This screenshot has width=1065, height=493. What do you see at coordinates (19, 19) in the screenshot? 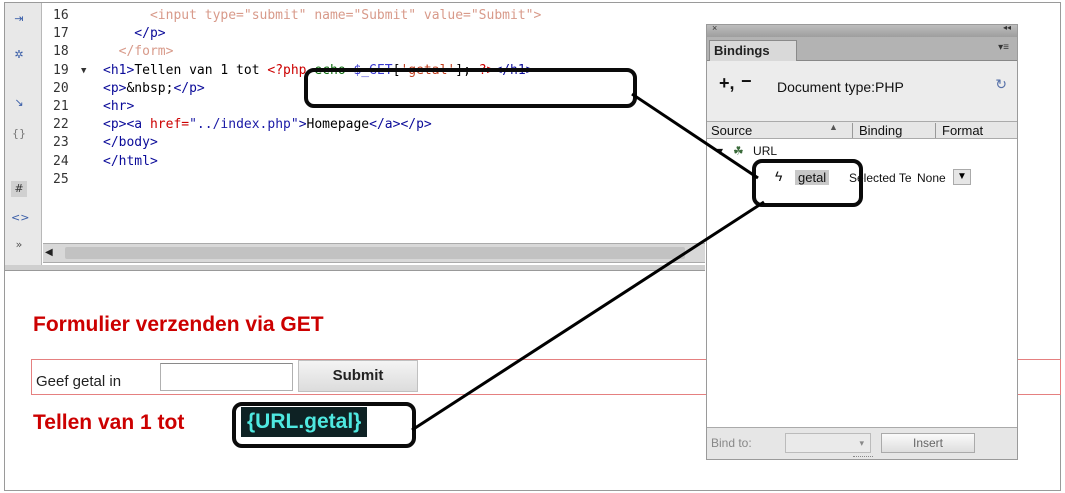
I see `expand-icon: ⇥` at bounding box center [19, 19].